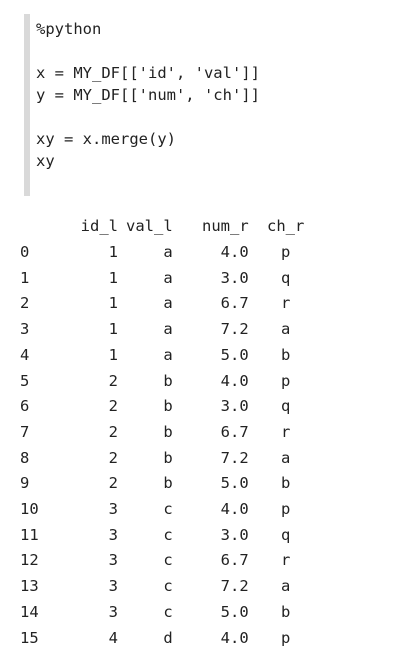 The width and height of the screenshot is (402, 656). I want to click on code-line: xy = x.merge(y), so click(106, 139).